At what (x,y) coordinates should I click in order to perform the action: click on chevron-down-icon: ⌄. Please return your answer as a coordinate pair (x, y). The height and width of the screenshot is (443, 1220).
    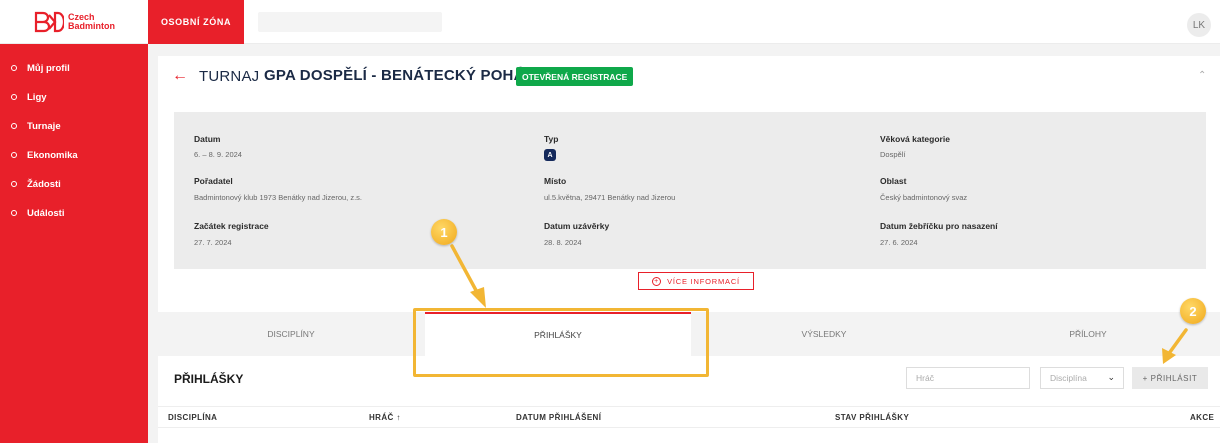
    Looking at the image, I should click on (1111, 377).